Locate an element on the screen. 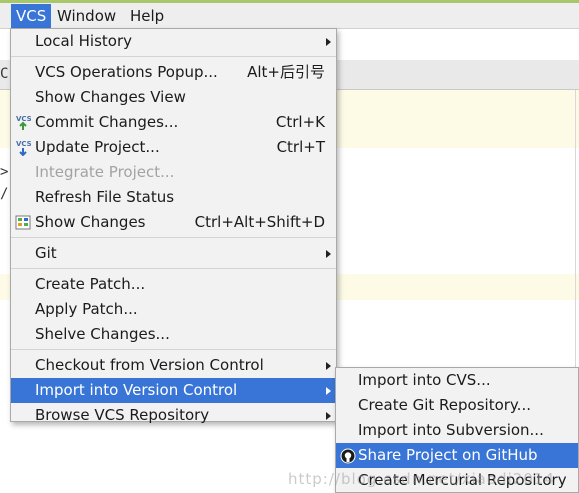  editor-divider is located at coordinates (575, 235).